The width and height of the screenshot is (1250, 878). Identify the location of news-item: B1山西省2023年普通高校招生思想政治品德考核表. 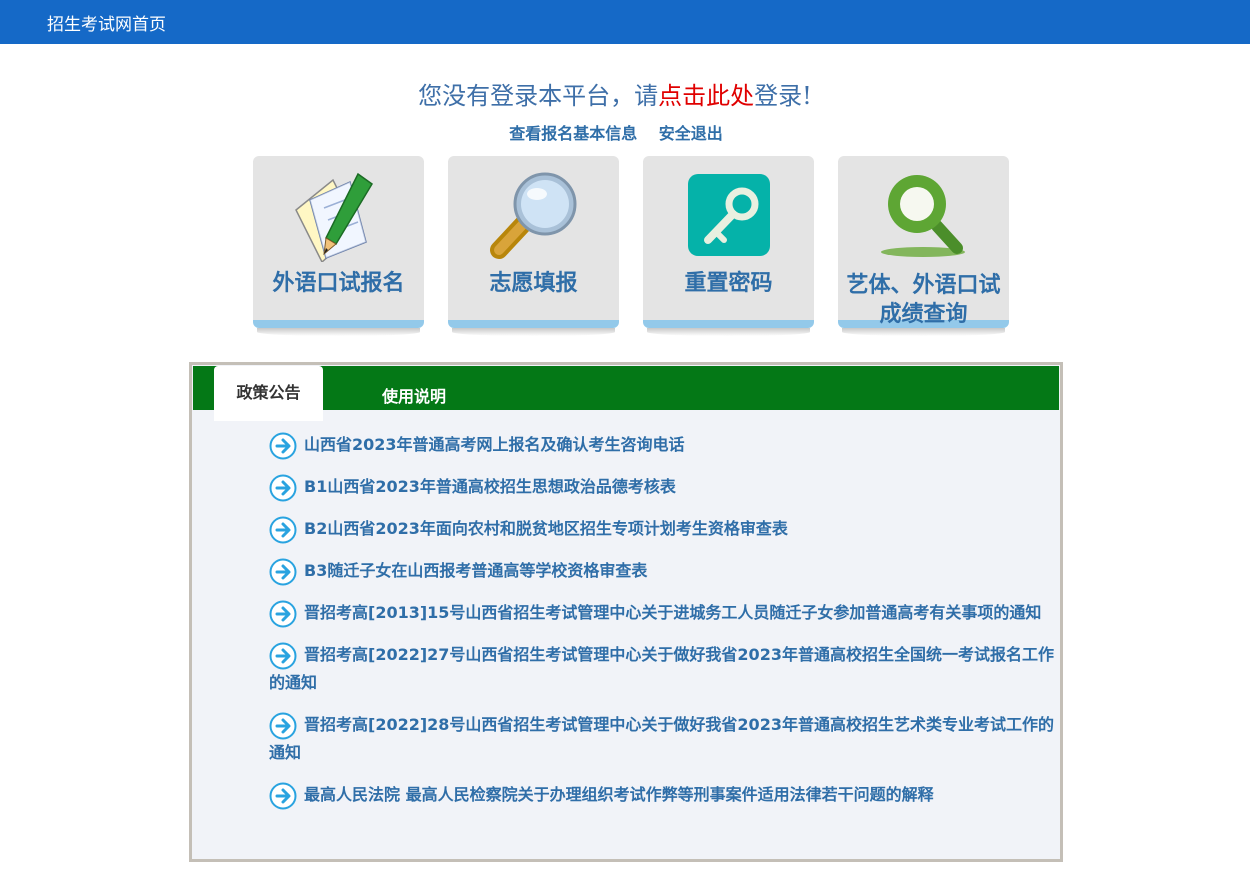
(666, 487).